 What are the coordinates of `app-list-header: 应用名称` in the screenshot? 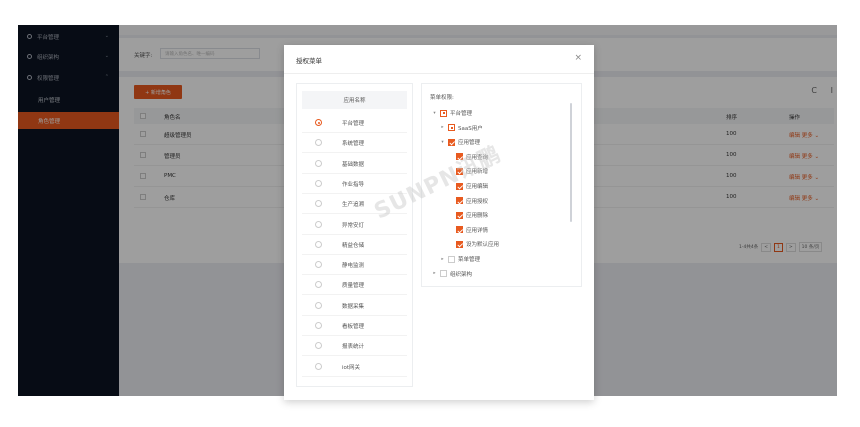 It's located at (354, 100).